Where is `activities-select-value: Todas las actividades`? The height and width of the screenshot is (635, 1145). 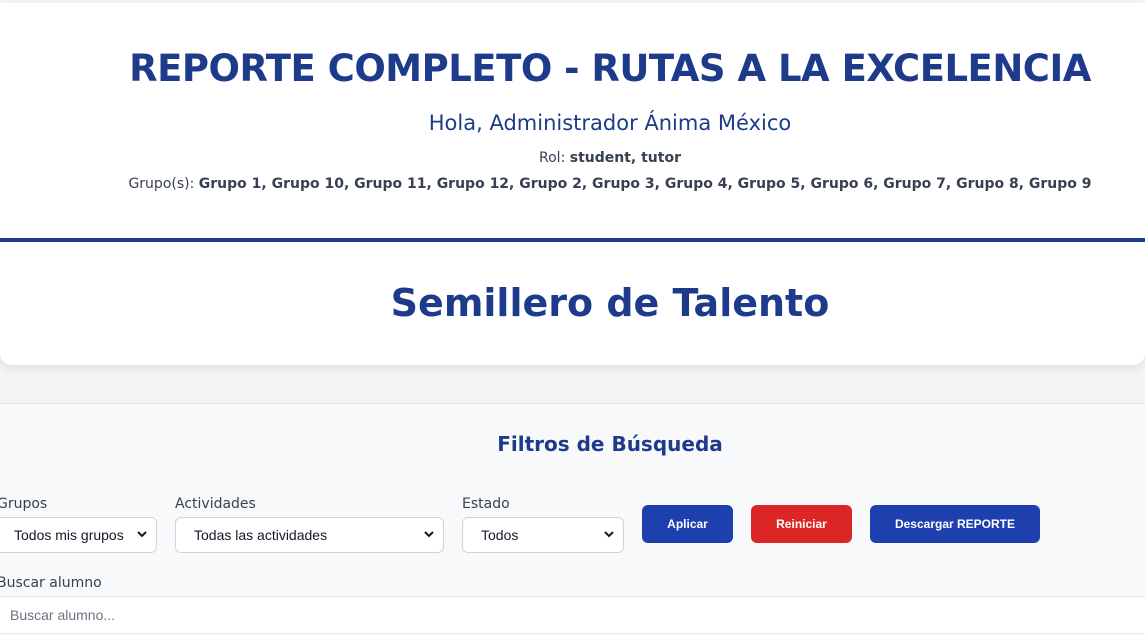
activities-select-value: Todas las actividades is located at coordinates (261, 535).